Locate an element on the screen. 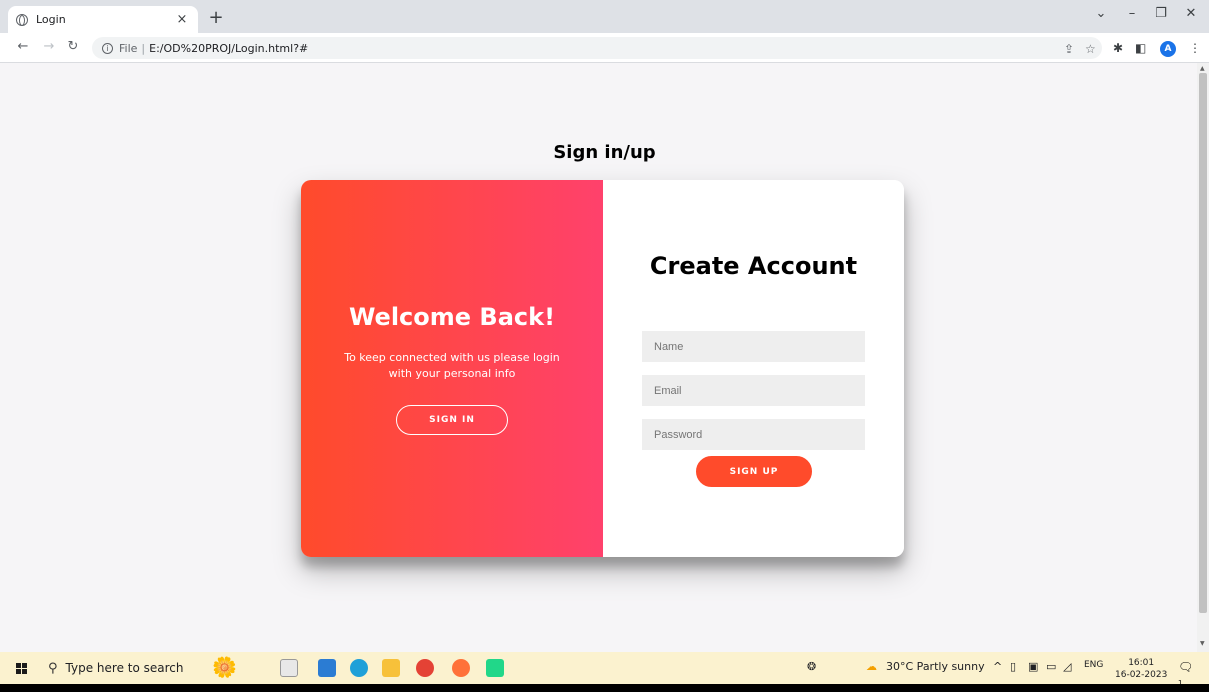  globe-icon is located at coordinates (22, 19).